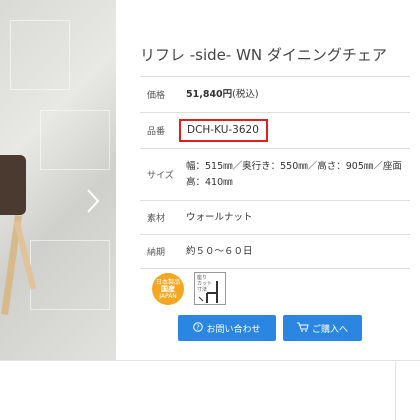 This screenshot has height=420, width=420. I want to click on spec-value: 約５０～６０日, so click(219, 251).